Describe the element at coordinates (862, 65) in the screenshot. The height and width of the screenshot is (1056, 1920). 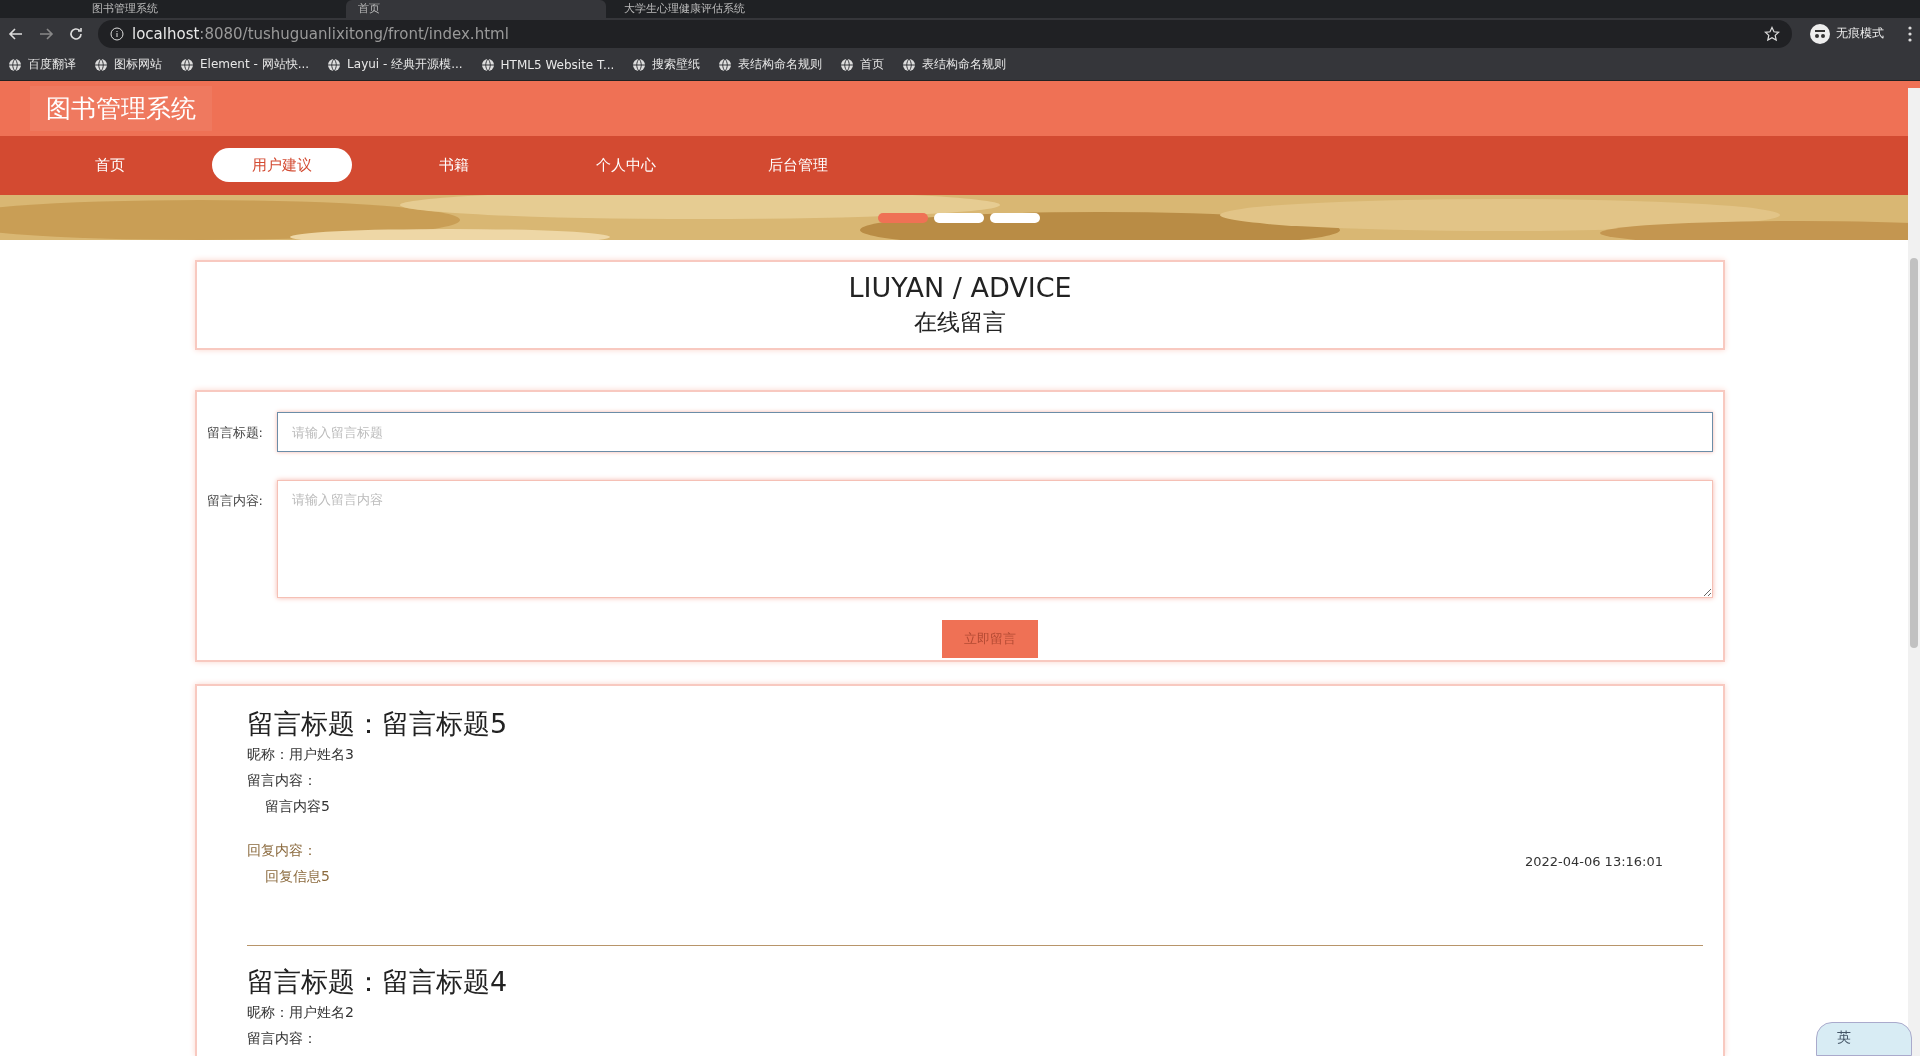
I see `bookmark: 首页` at that location.